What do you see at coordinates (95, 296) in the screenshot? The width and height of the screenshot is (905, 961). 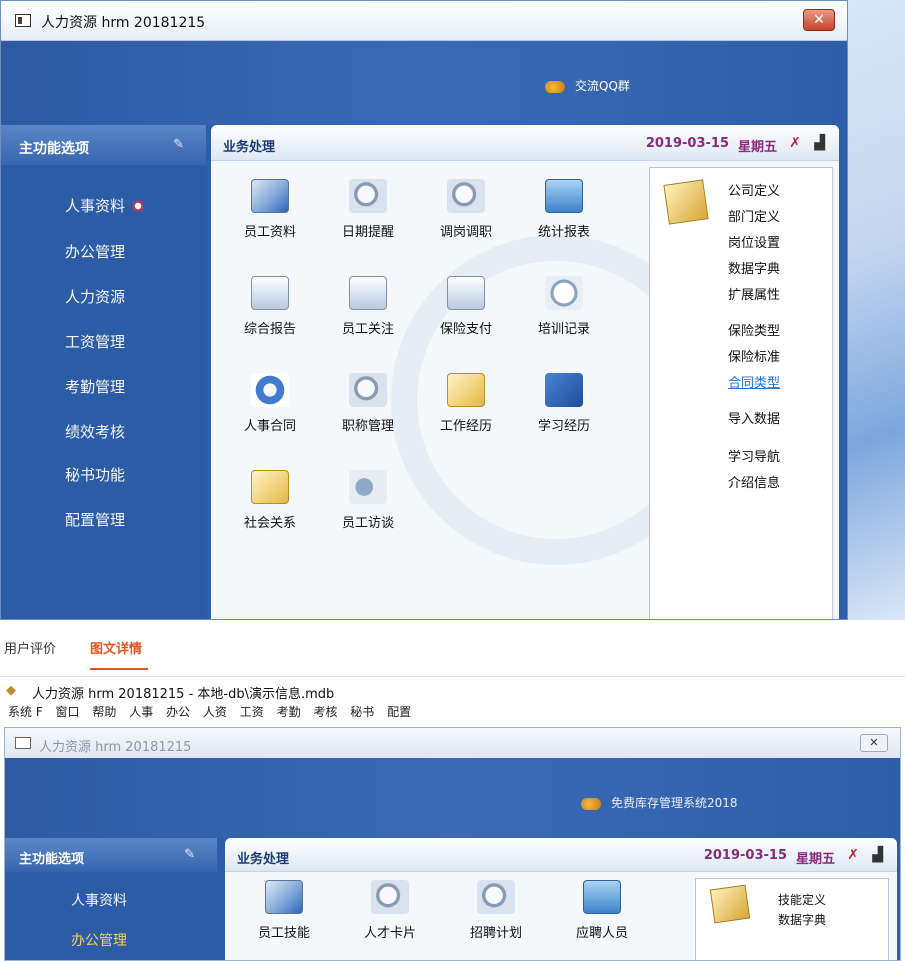 I see `sidebar-item-hr: 人力资源` at bounding box center [95, 296].